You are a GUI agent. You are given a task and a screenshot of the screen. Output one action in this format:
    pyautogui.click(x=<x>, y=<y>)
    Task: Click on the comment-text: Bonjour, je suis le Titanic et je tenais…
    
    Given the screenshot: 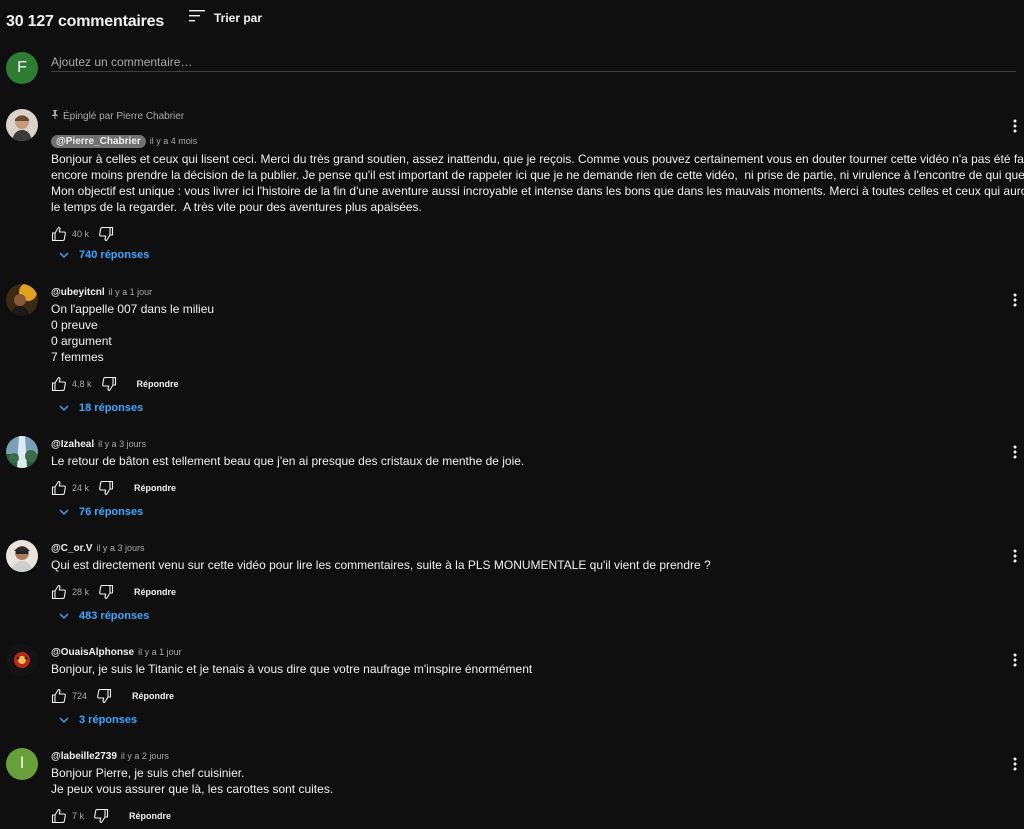 What is the action you would take?
    pyautogui.click(x=521, y=669)
    